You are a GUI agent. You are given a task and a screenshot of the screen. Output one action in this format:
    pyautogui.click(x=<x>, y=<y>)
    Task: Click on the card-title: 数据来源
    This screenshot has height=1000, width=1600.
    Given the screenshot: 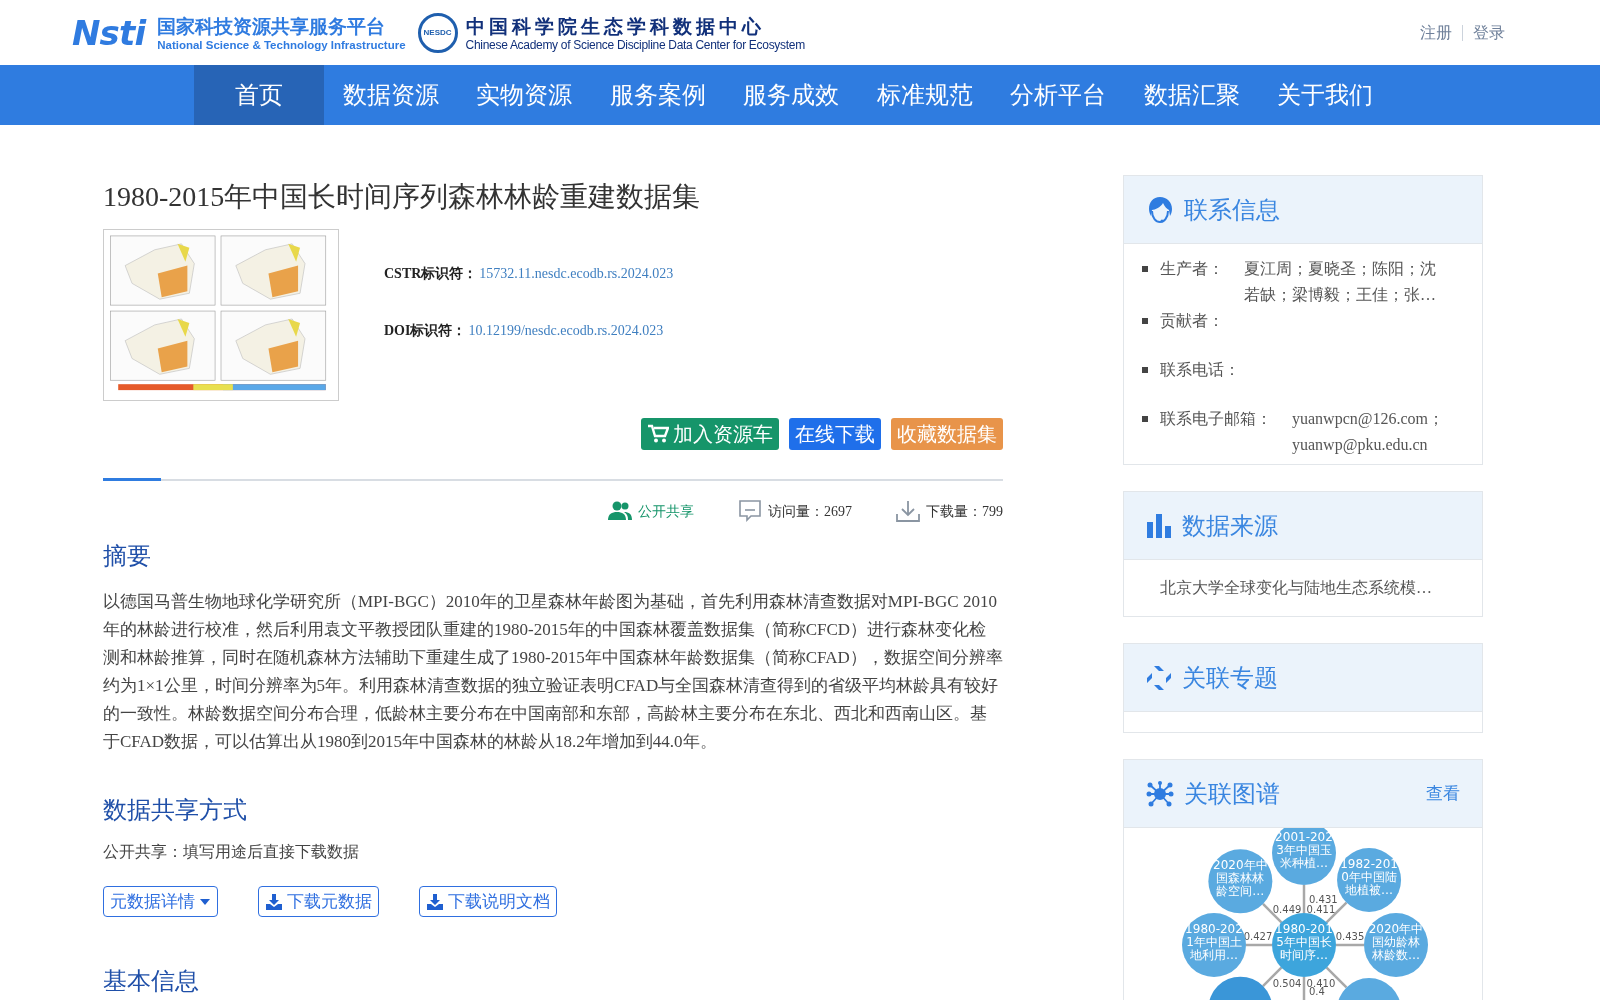 What is the action you would take?
    pyautogui.click(x=1230, y=526)
    